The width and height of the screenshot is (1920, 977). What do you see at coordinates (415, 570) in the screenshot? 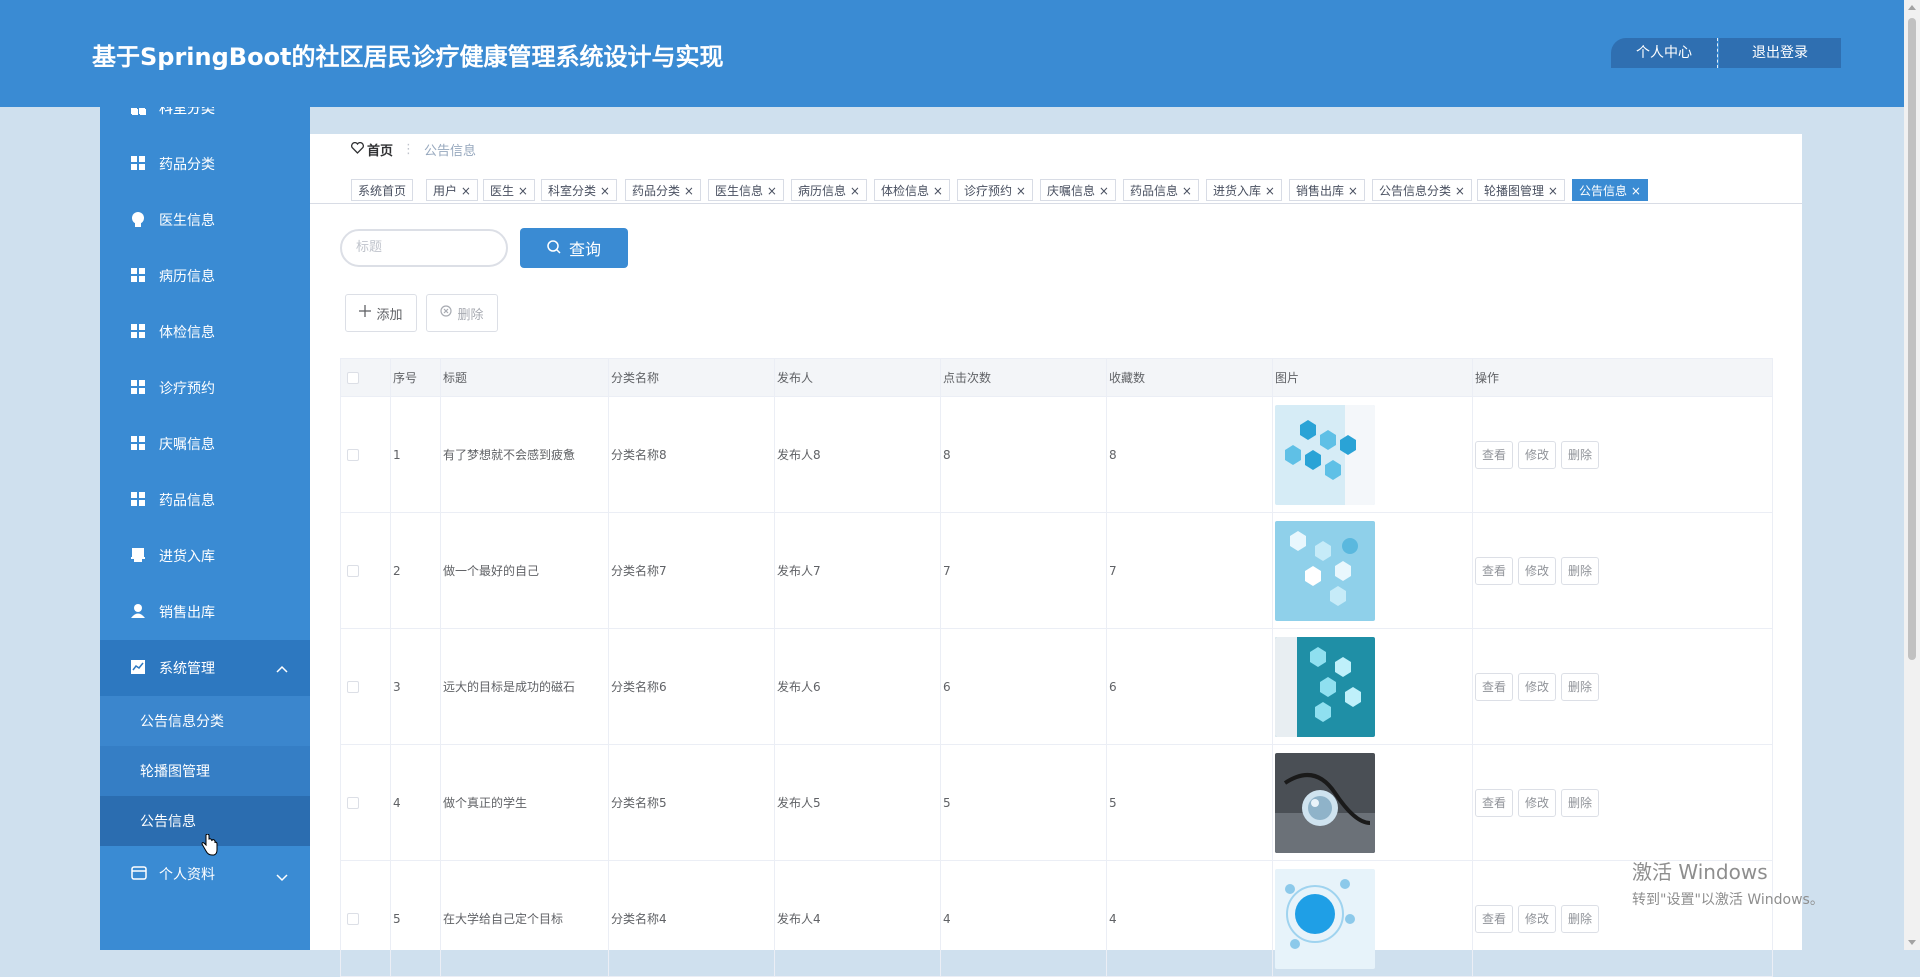
I see `cell-no: 2` at bounding box center [415, 570].